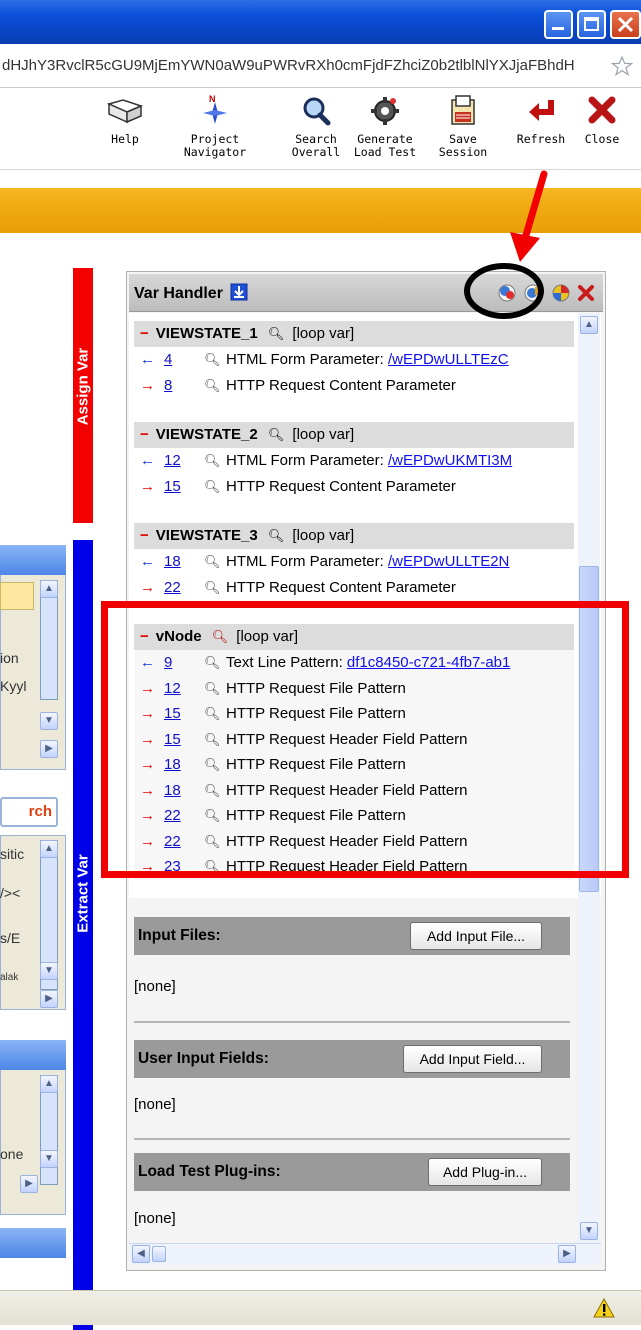 Image resolution: width=641 pixels, height=1330 pixels. I want to click on close-button: Close, so click(602, 119).